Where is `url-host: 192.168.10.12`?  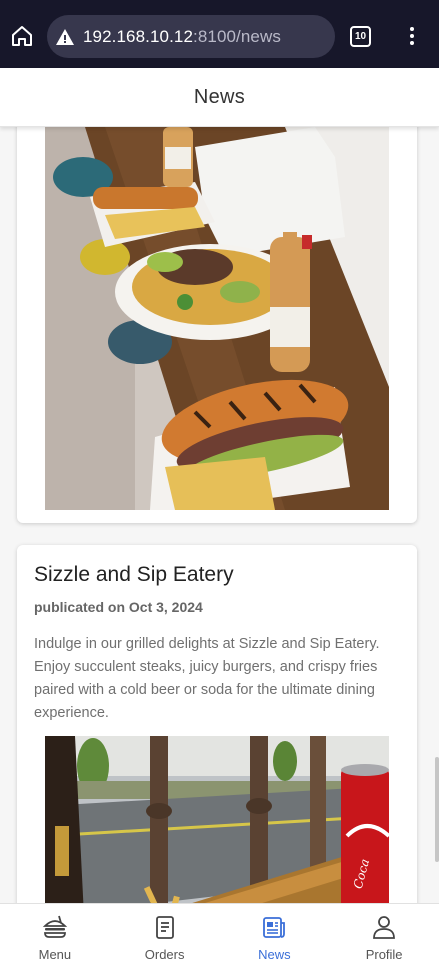
url-host: 192.168.10.12 is located at coordinates (138, 36).